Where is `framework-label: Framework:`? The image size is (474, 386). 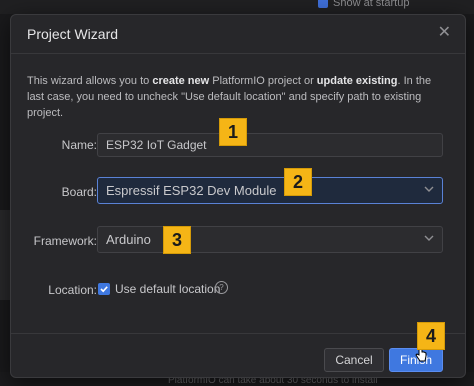 framework-label: Framework: is located at coordinates (65, 241).